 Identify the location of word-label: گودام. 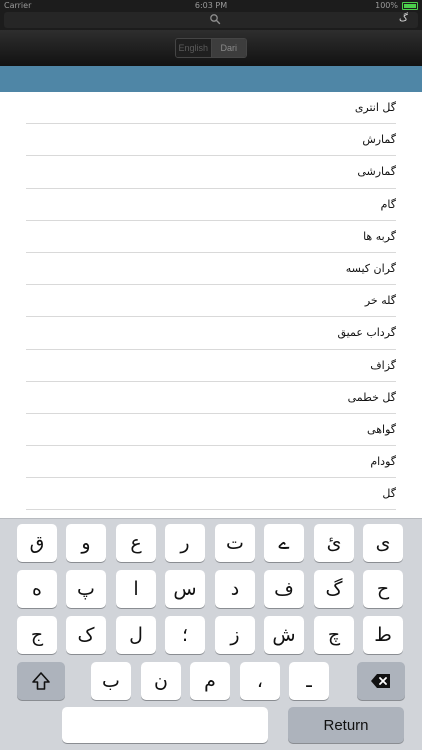
(383, 462).